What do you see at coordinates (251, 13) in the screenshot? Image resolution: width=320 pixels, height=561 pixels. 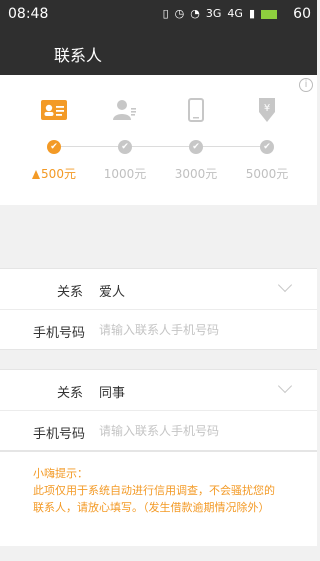 I see `signal-icon: ▮` at bounding box center [251, 13].